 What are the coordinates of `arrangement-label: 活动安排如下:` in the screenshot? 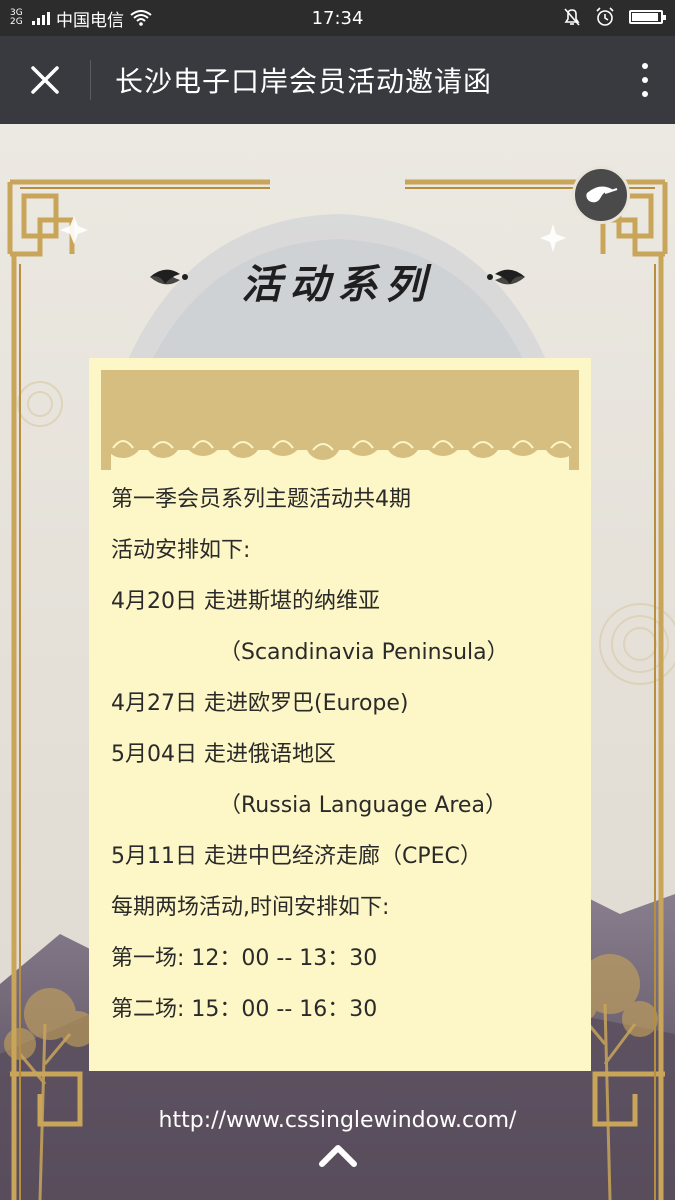 It's located at (181, 550).